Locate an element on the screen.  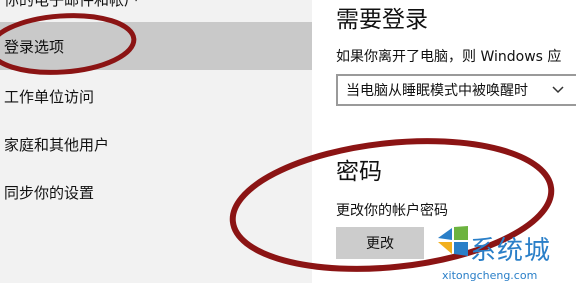
sidebar-item-family-users: 家庭和其他用户 is located at coordinates (156, 144).